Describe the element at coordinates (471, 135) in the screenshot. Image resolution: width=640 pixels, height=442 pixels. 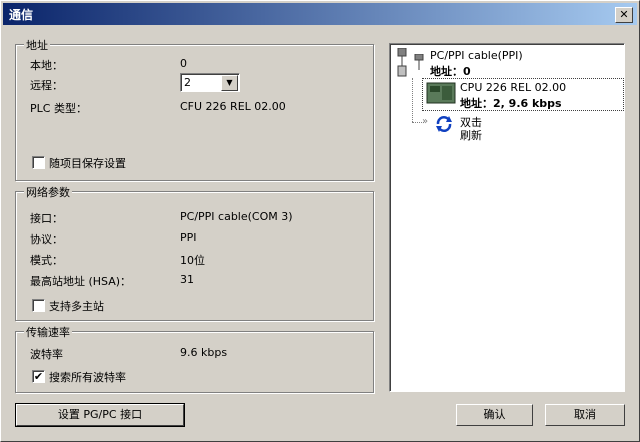
I see `refresh-line2: 刷新` at that location.